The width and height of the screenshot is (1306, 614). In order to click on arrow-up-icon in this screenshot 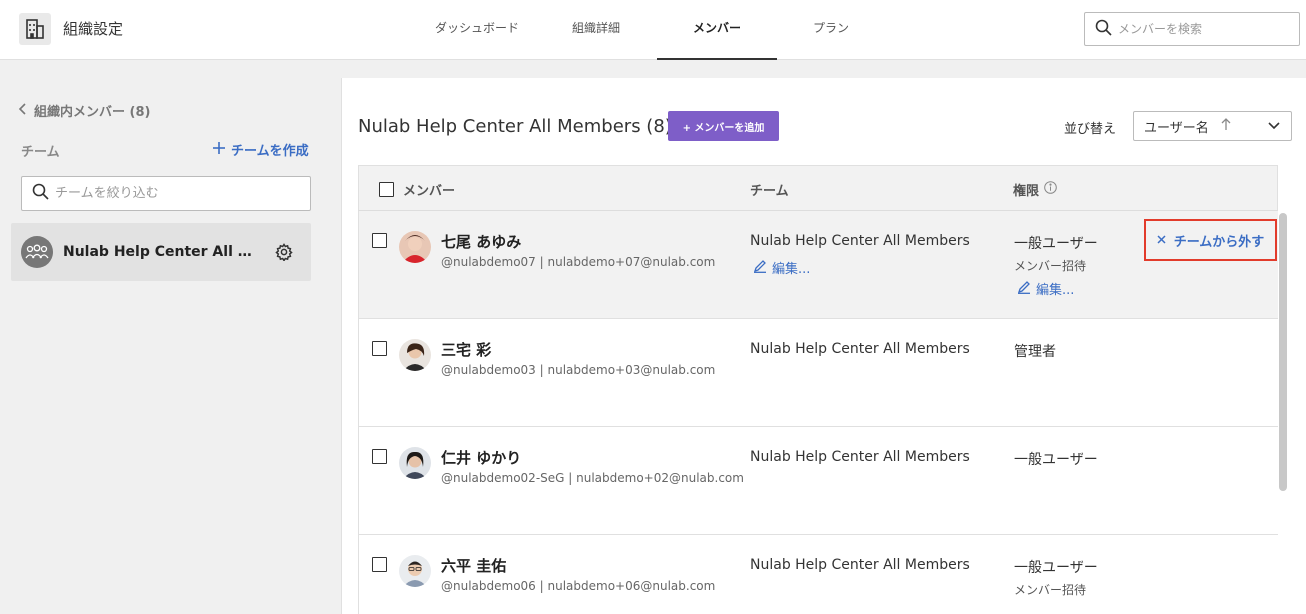, I will do `click(1226, 126)`.